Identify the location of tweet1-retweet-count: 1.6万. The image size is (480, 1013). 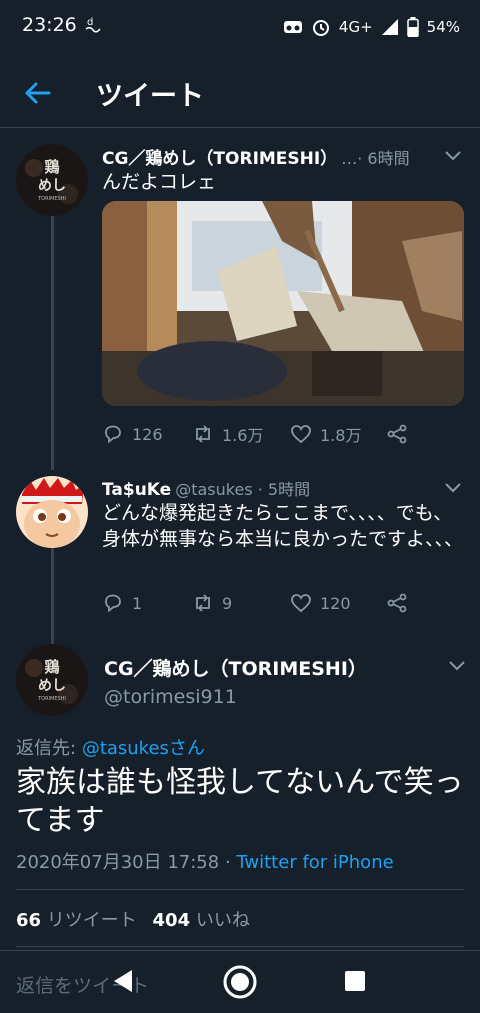
(243, 435).